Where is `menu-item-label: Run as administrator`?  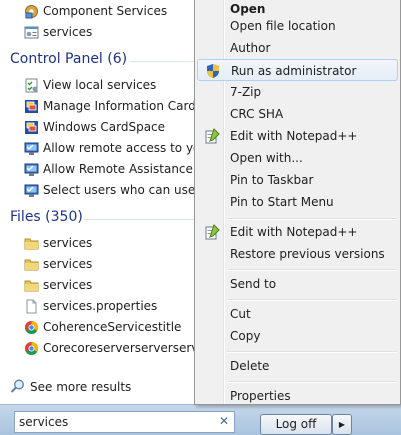
menu-item-label: Run as administrator is located at coordinates (294, 71).